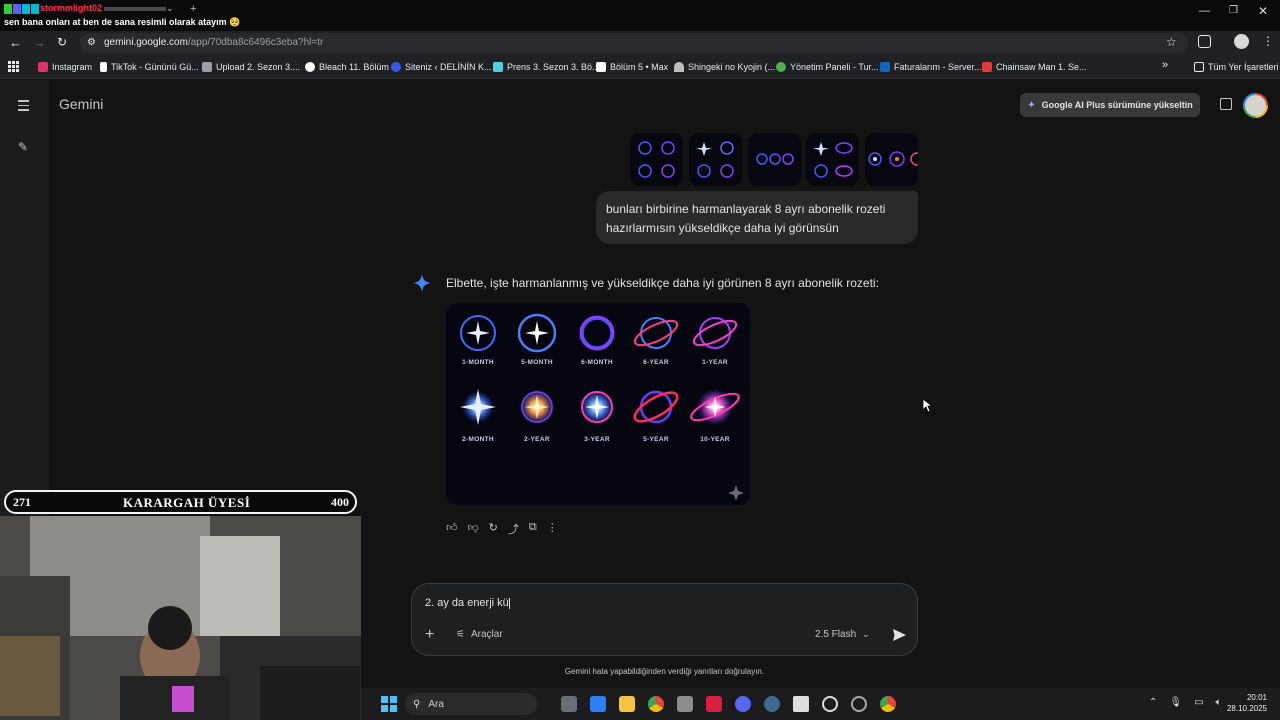 The image size is (1280, 720). Describe the element at coordinates (772, 704) in the screenshot. I see `steam-icon` at that location.